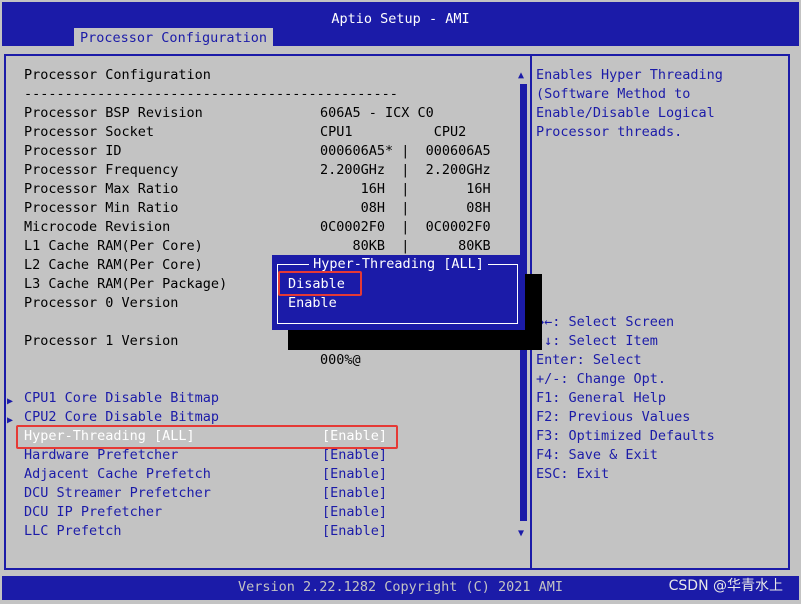 Image resolution: width=801 pixels, height=604 pixels. Describe the element at coordinates (101, 303) in the screenshot. I see `info-label: Processor 0 Version` at that location.